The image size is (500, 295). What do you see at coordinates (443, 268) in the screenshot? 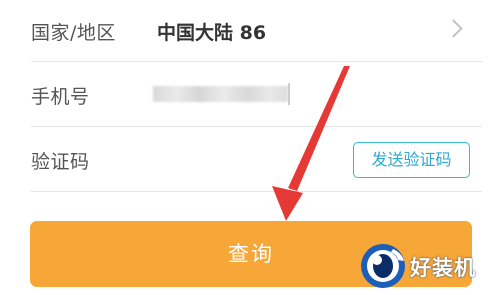
I see `watermark-text: 好装机` at bounding box center [443, 268].